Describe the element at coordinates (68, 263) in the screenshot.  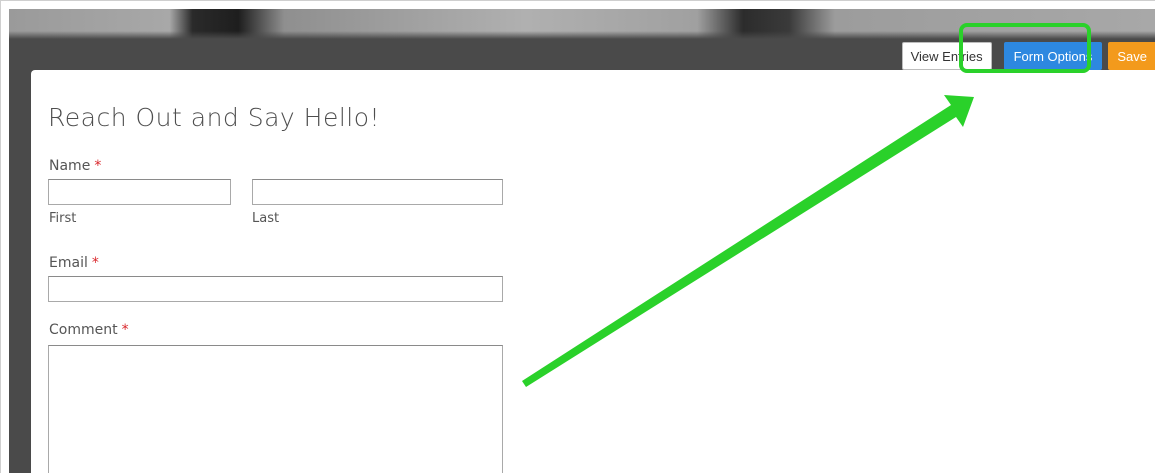
I see `email-label-text: Email` at that location.